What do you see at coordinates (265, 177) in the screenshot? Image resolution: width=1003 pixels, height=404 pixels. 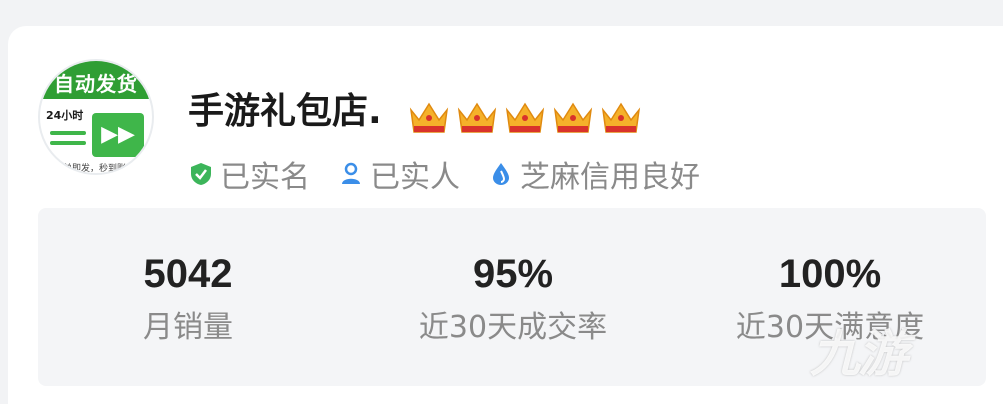 I see `verify-label: 已实名` at bounding box center [265, 177].